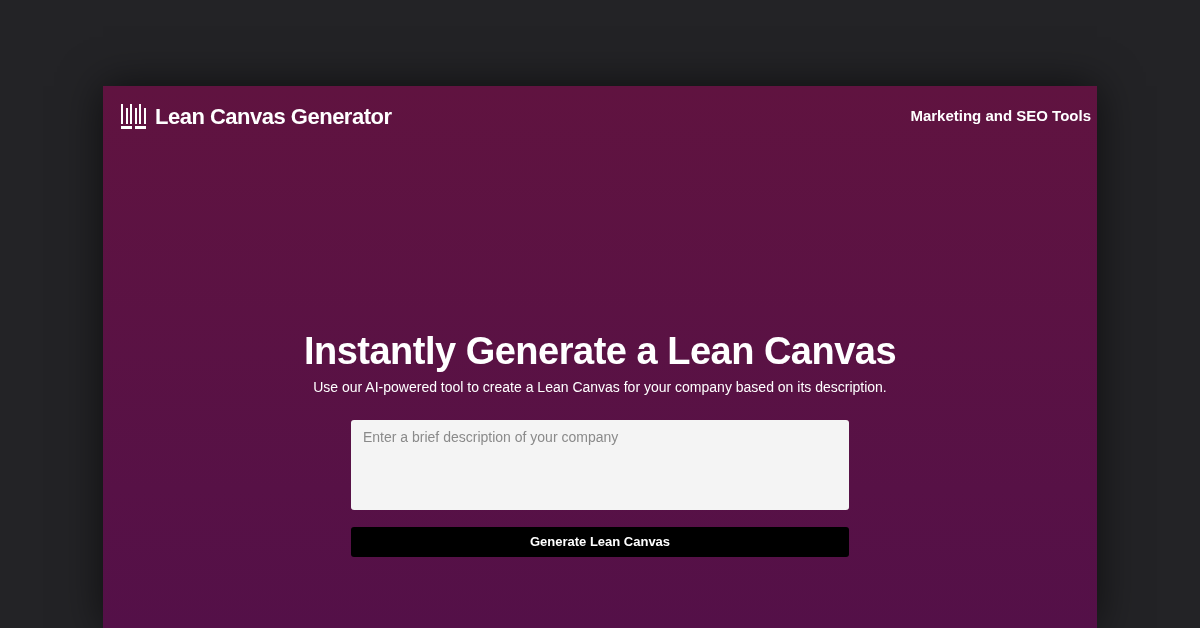 The image size is (1200, 628). What do you see at coordinates (273, 116) in the screenshot?
I see `site-title: Lean Canvas Generator` at bounding box center [273, 116].